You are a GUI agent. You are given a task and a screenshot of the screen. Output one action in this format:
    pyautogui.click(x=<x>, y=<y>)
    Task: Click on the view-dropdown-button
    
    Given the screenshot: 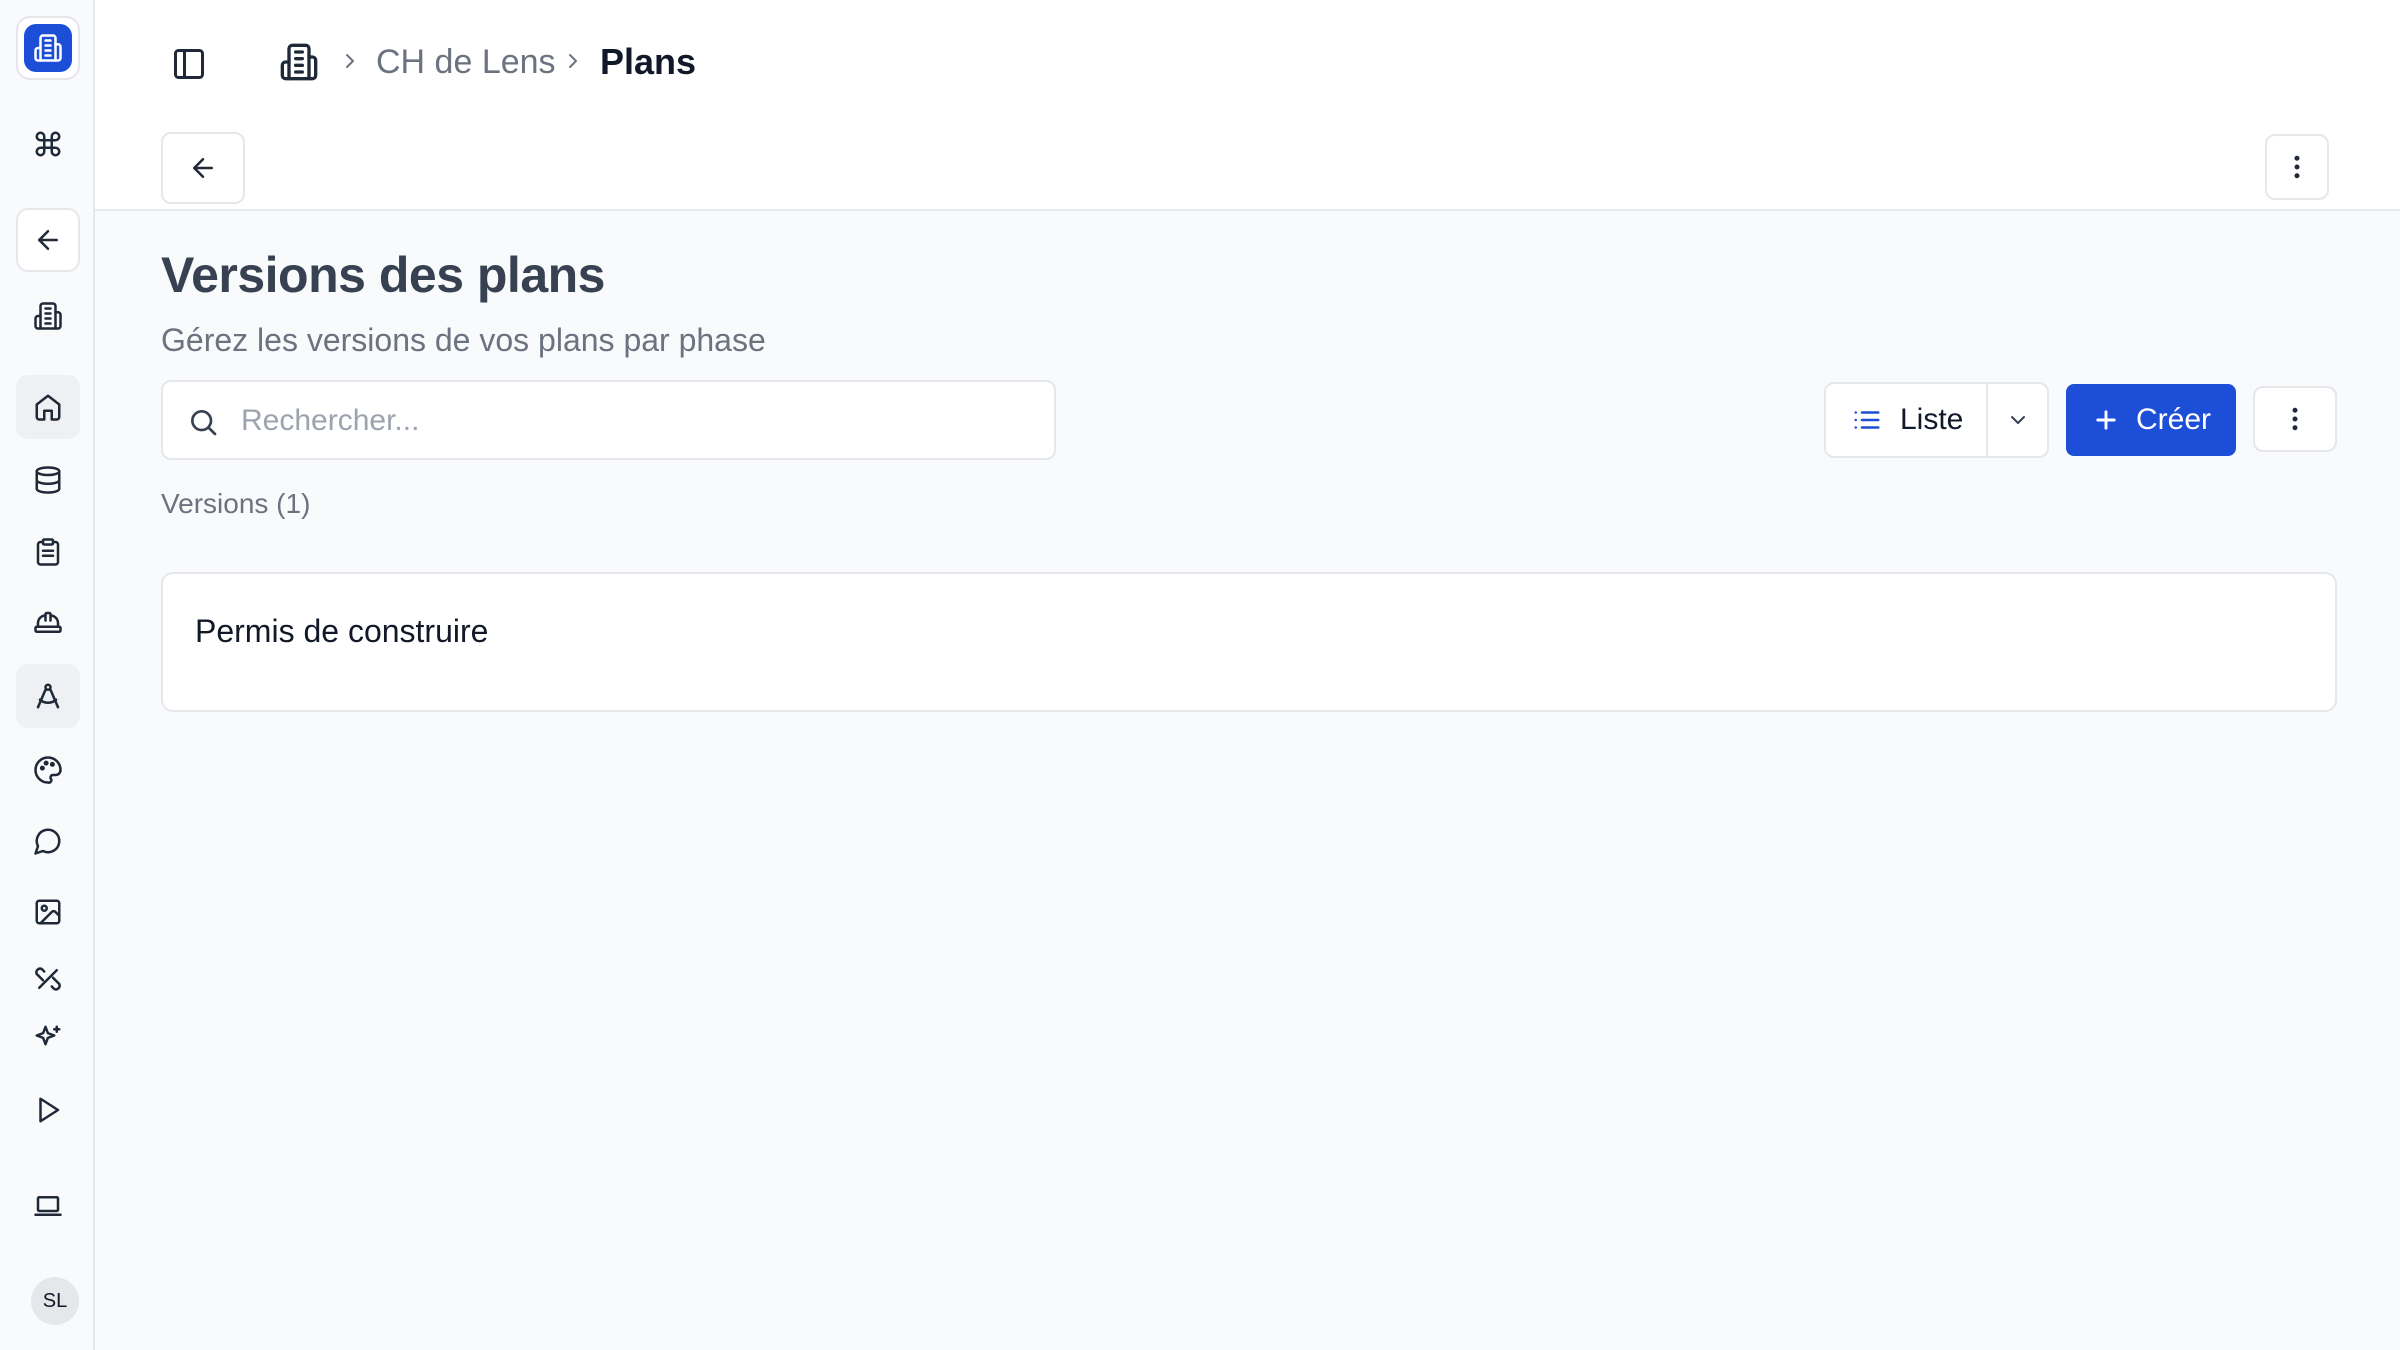 What is the action you would take?
    pyautogui.click(x=2017, y=420)
    